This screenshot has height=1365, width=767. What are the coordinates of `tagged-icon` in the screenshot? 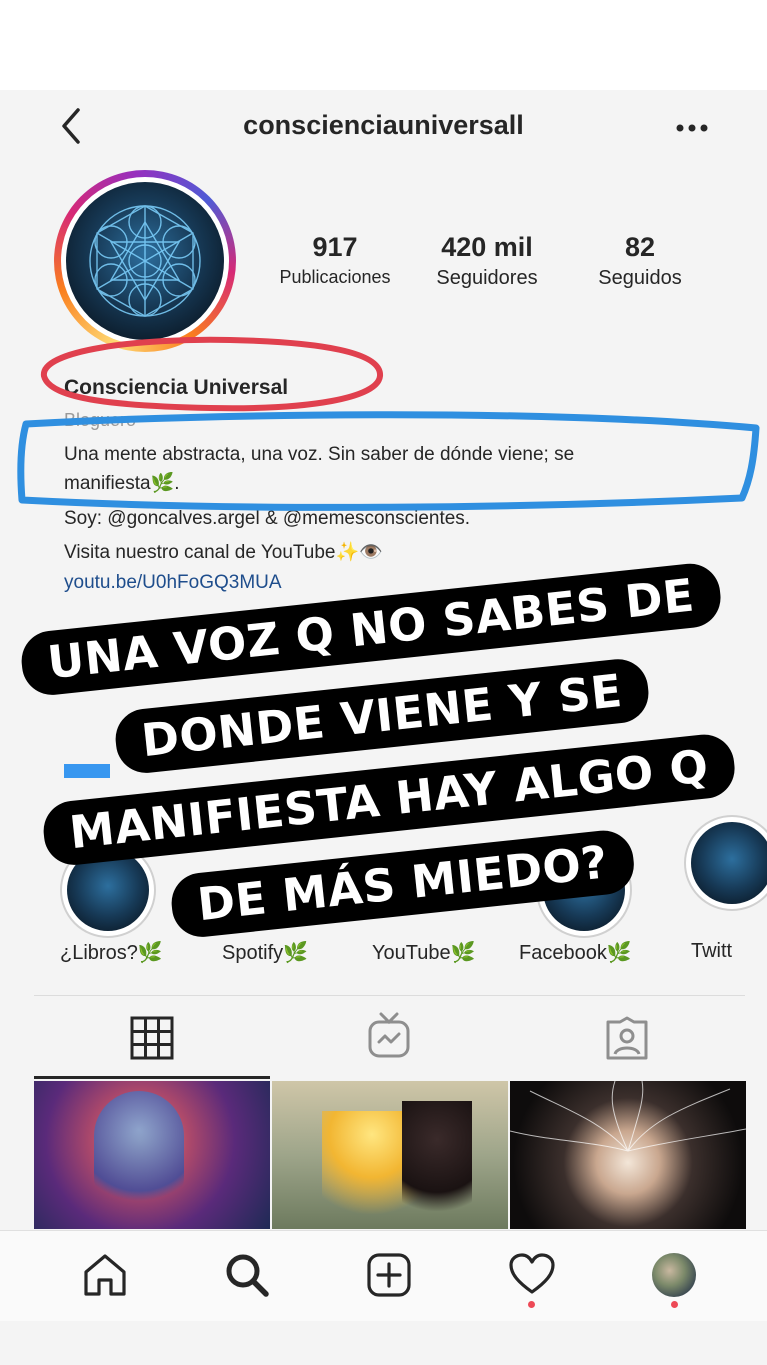 It's located at (627, 1039).